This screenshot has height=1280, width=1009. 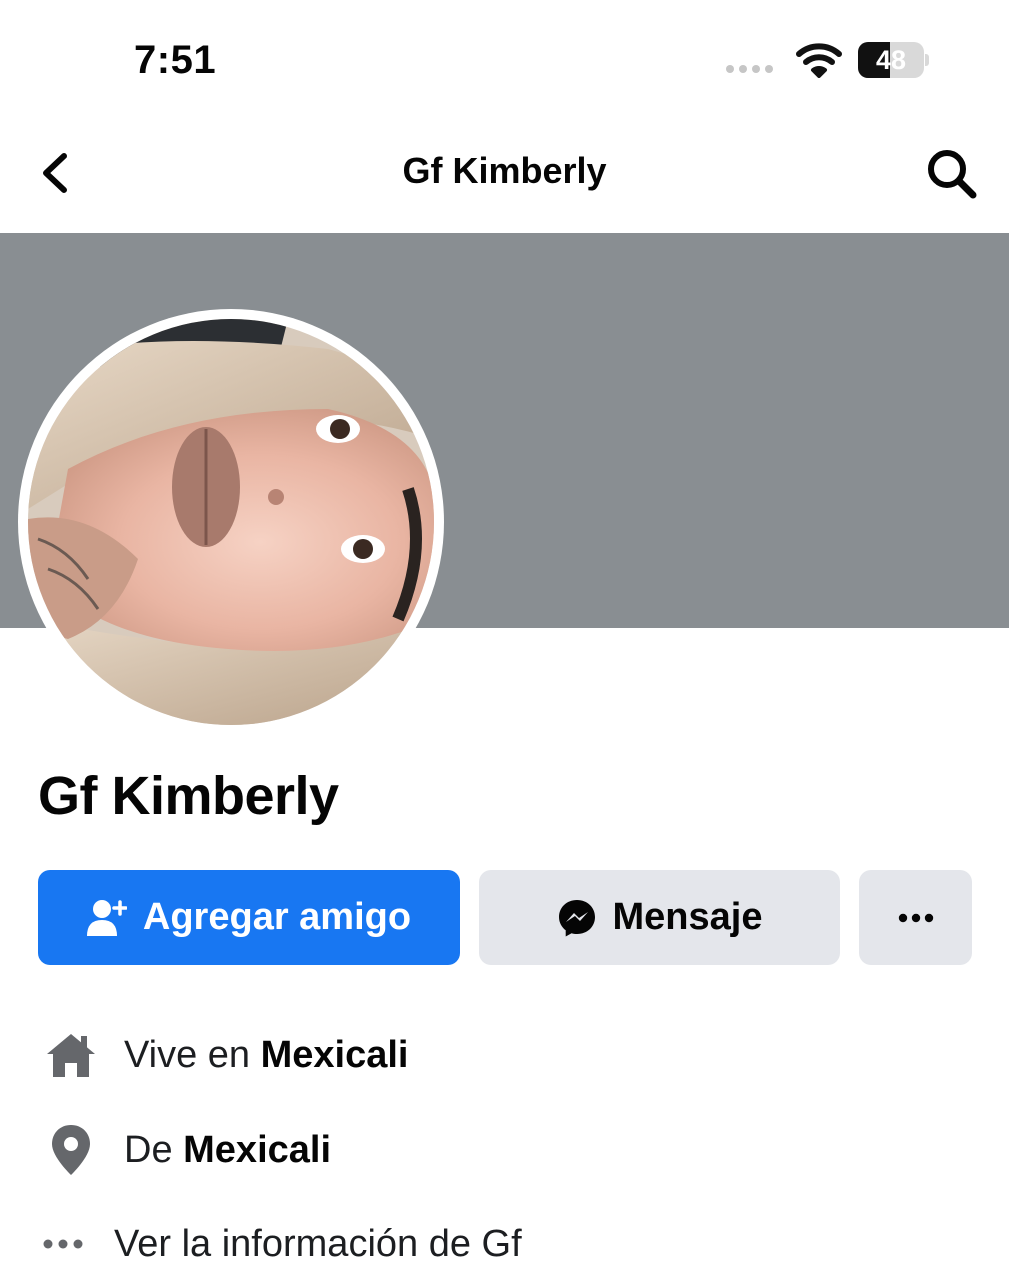 I want to click on location-pin-icon, so click(x=71, y=1150).